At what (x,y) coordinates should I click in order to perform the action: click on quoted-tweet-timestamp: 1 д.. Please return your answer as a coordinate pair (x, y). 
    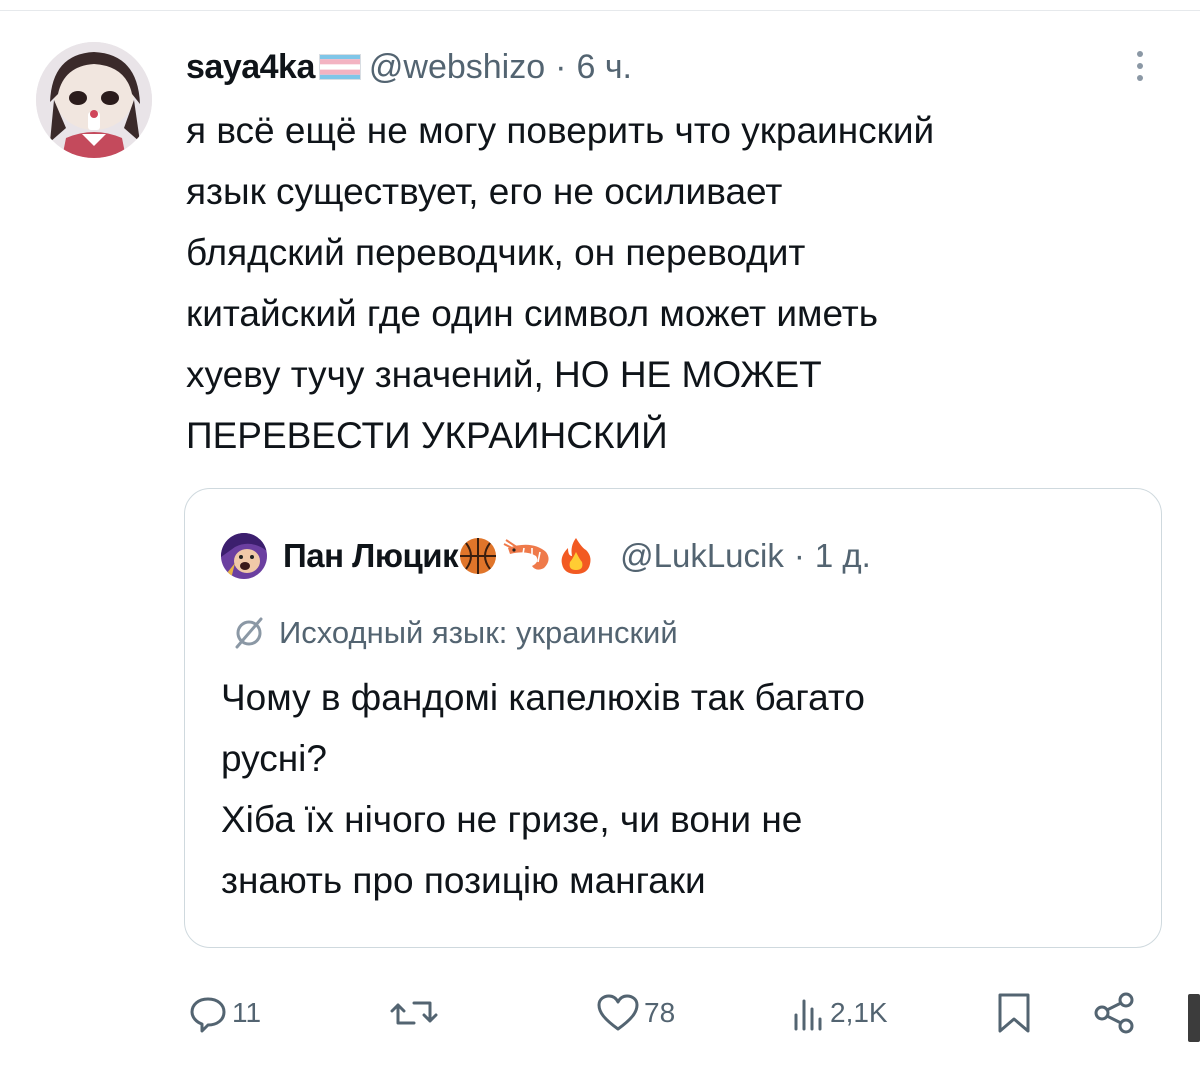
    Looking at the image, I should click on (843, 556).